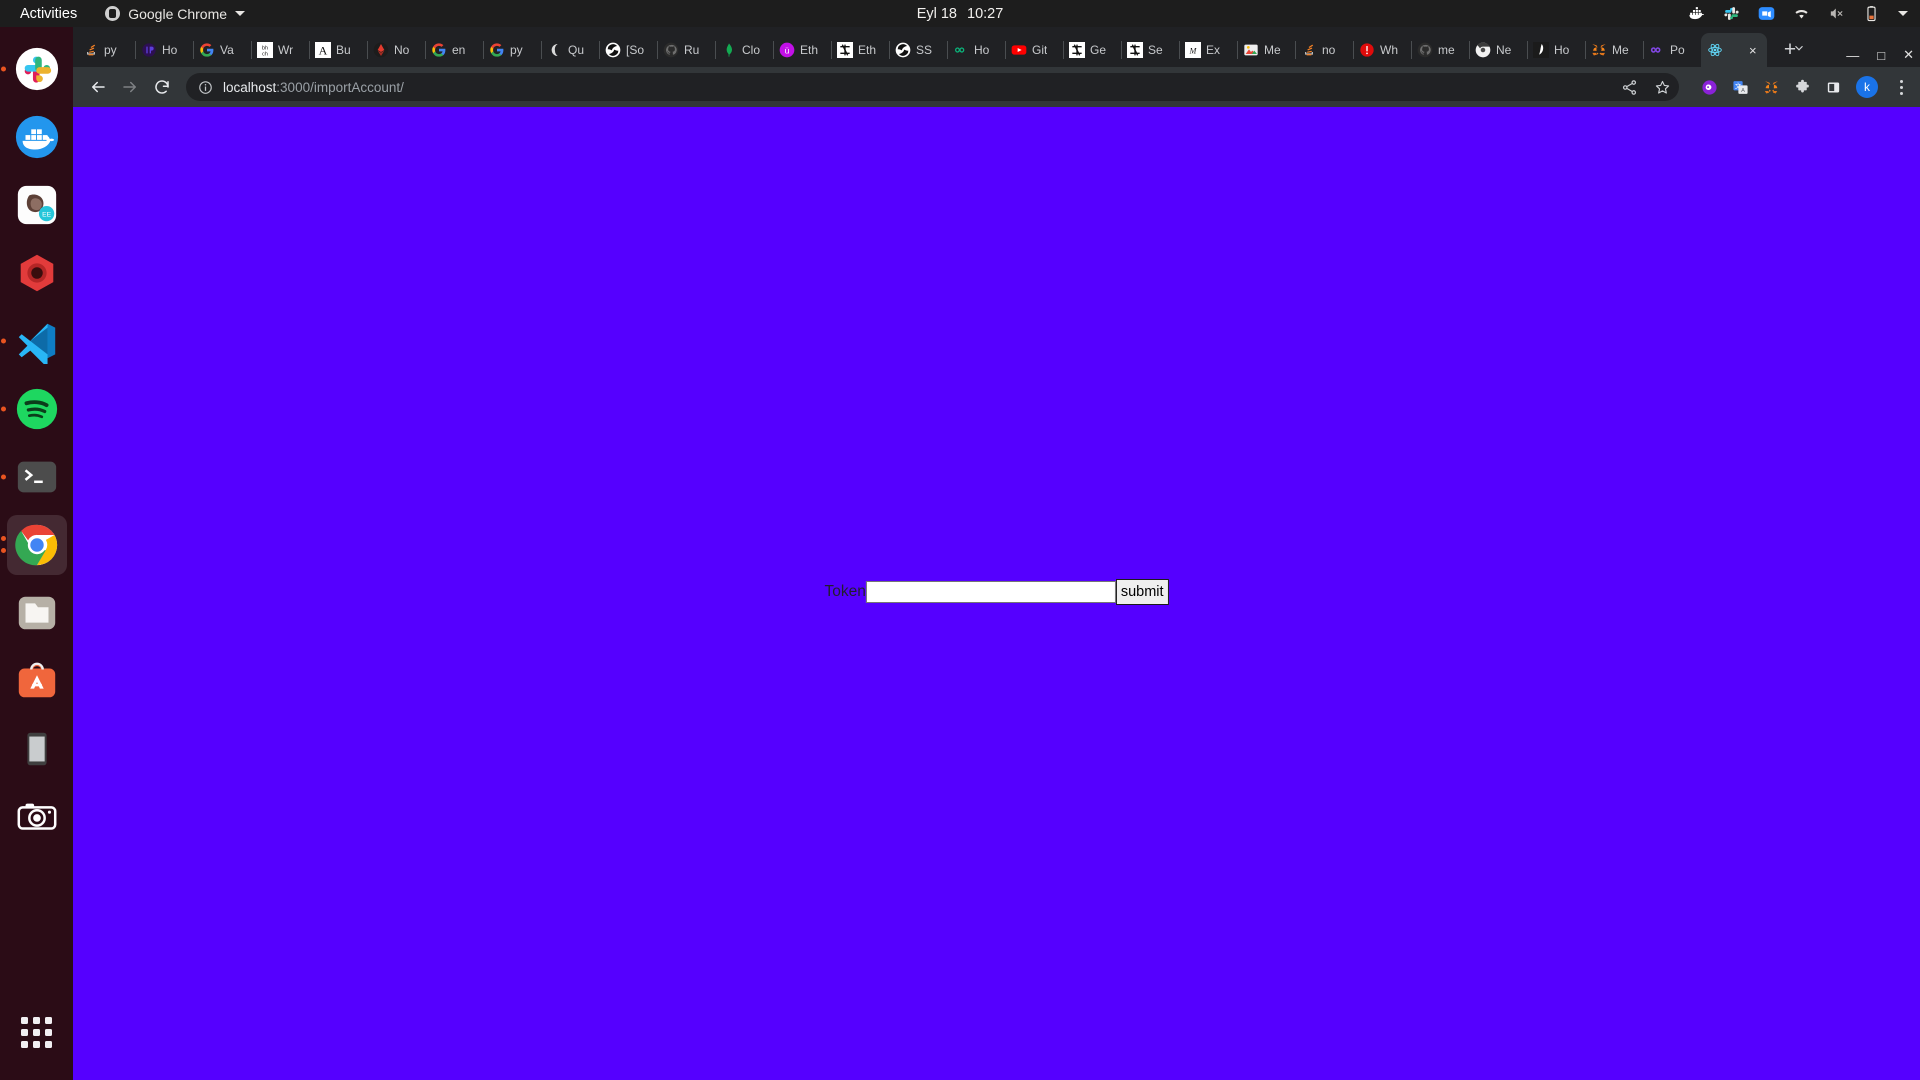  Describe the element at coordinates (439, 50) in the screenshot. I see `google-icon` at that location.